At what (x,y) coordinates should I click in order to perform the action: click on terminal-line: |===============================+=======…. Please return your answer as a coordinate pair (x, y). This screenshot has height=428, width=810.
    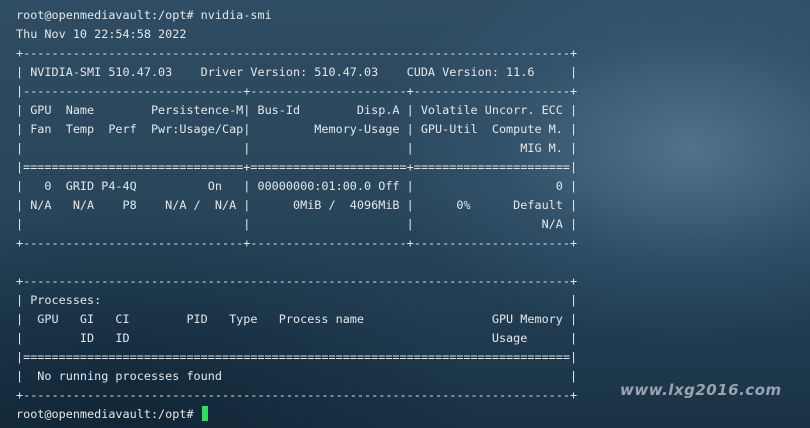
    Looking at the image, I should click on (297, 167).